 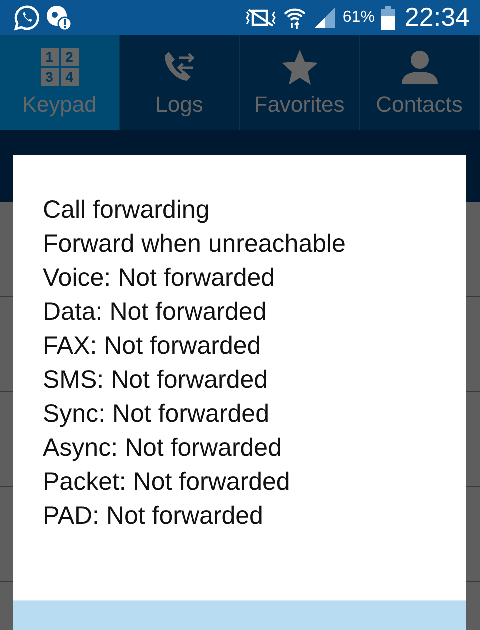 I want to click on dialog-text-line: Call forwarding, so click(x=127, y=210).